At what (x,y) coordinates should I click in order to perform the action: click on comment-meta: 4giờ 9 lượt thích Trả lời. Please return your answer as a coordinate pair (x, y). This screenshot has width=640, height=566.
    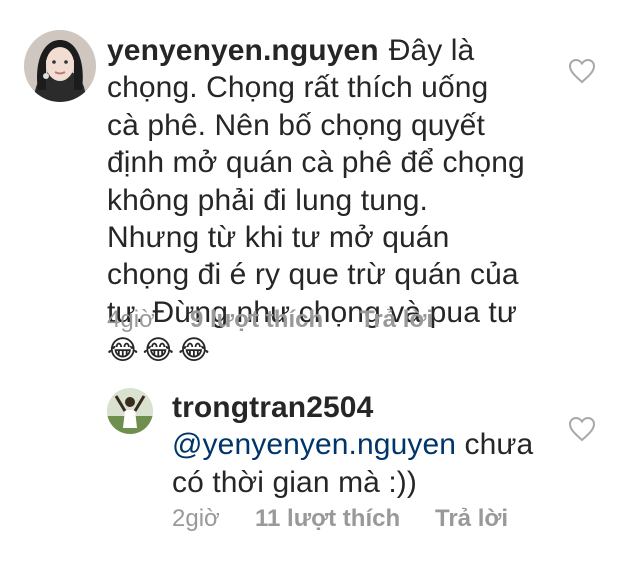
    Looking at the image, I should click on (270, 320).